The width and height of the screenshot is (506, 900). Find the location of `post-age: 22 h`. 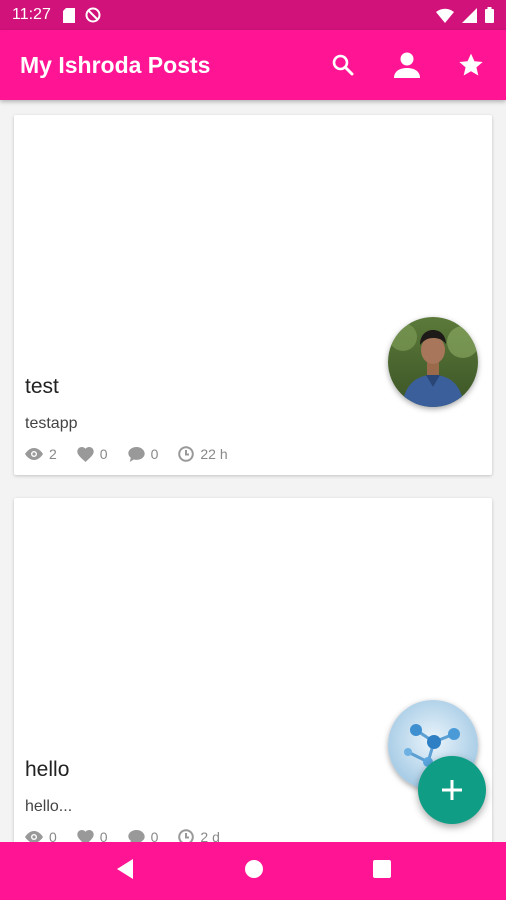

post-age: 22 h is located at coordinates (214, 454).